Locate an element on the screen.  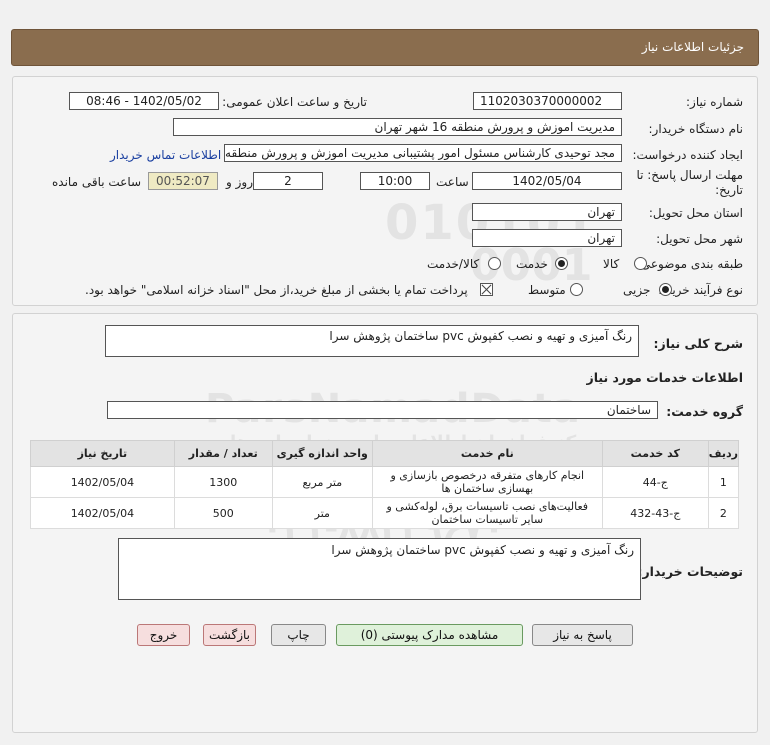
purchase-option-medium: متوسط is located at coordinates (547, 290).